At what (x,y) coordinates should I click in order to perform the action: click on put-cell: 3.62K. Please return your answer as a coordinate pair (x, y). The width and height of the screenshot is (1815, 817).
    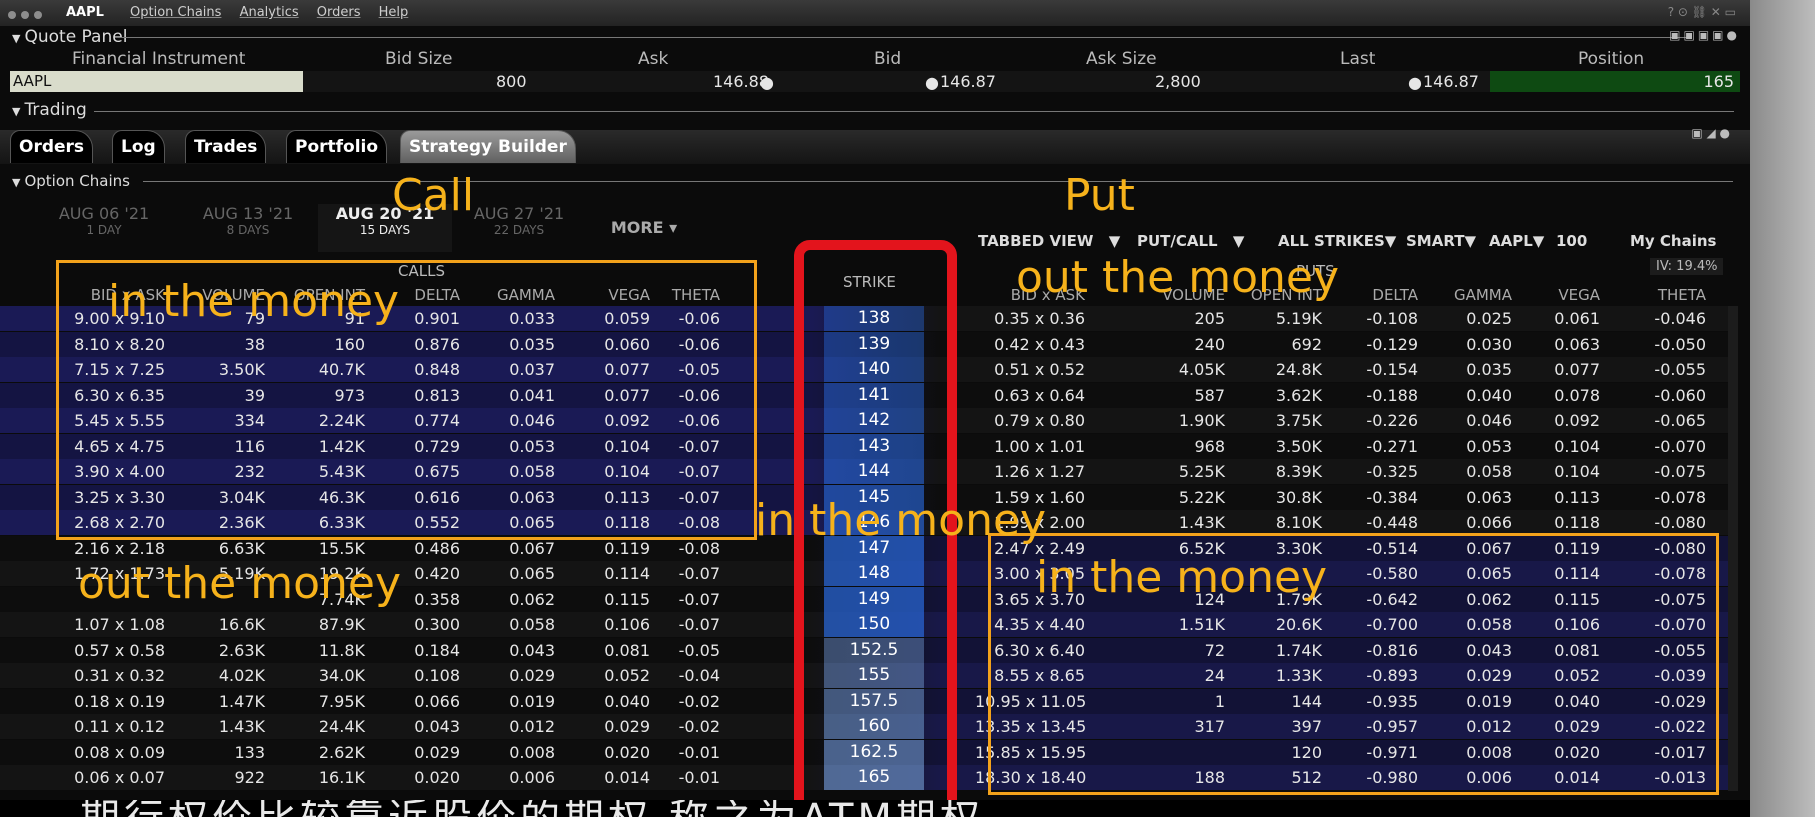
    Looking at the image, I should click on (1298, 395).